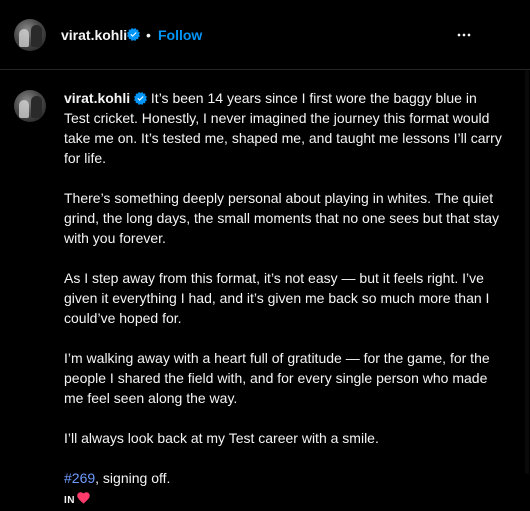  I want to click on signature-text: IN, so click(69, 500).